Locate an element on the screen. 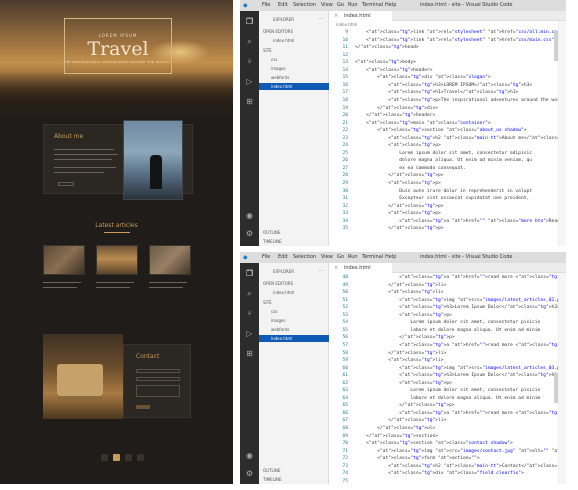 This screenshot has width=578, height=490. breadcrumb: index.html is located at coordinates (346, 24).